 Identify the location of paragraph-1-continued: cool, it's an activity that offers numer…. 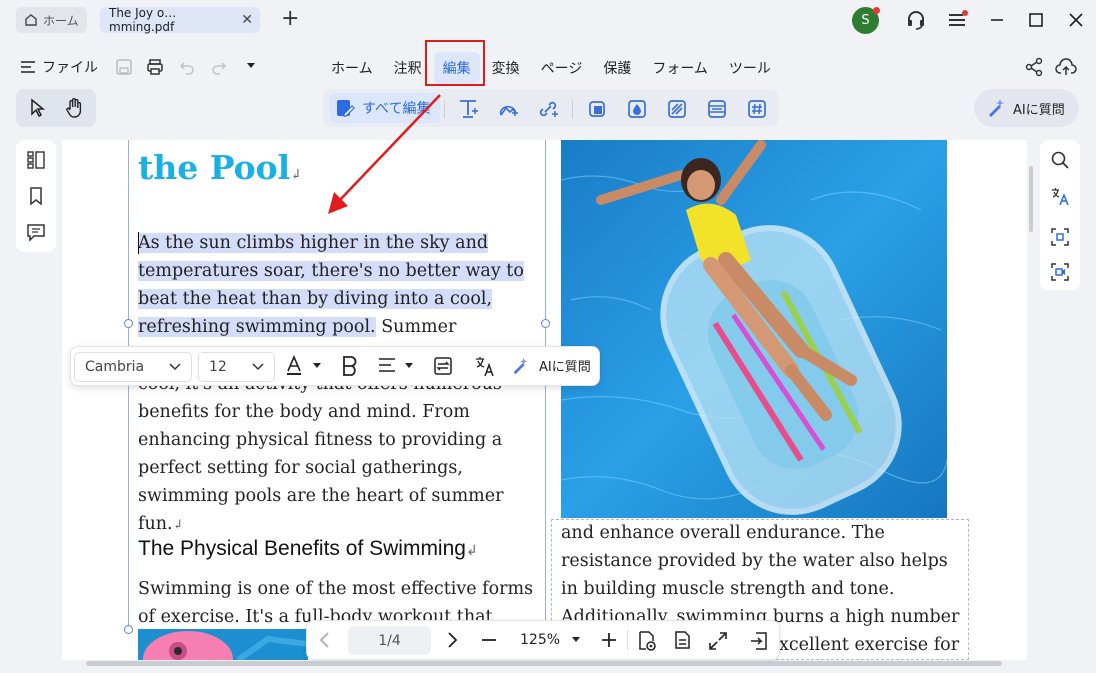
(338, 455).